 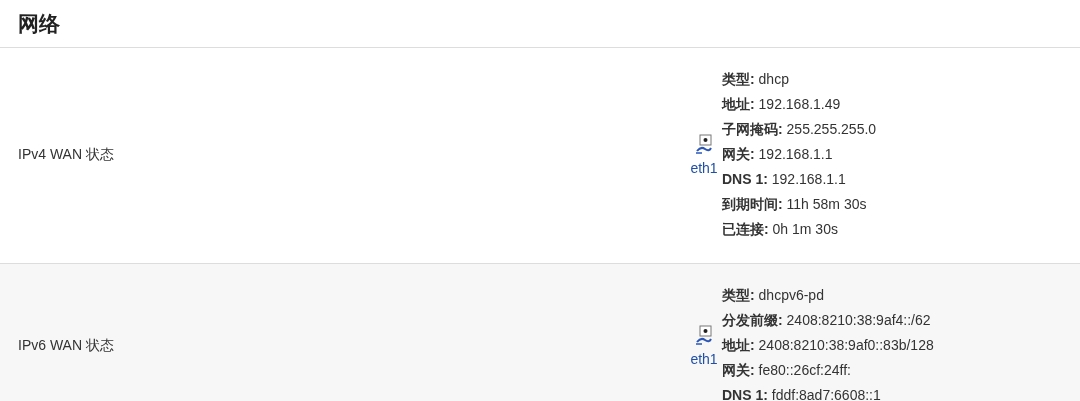 What do you see at coordinates (778, 154) in the screenshot?
I see `detail-line: 网关: 192.168.1.1` at bounding box center [778, 154].